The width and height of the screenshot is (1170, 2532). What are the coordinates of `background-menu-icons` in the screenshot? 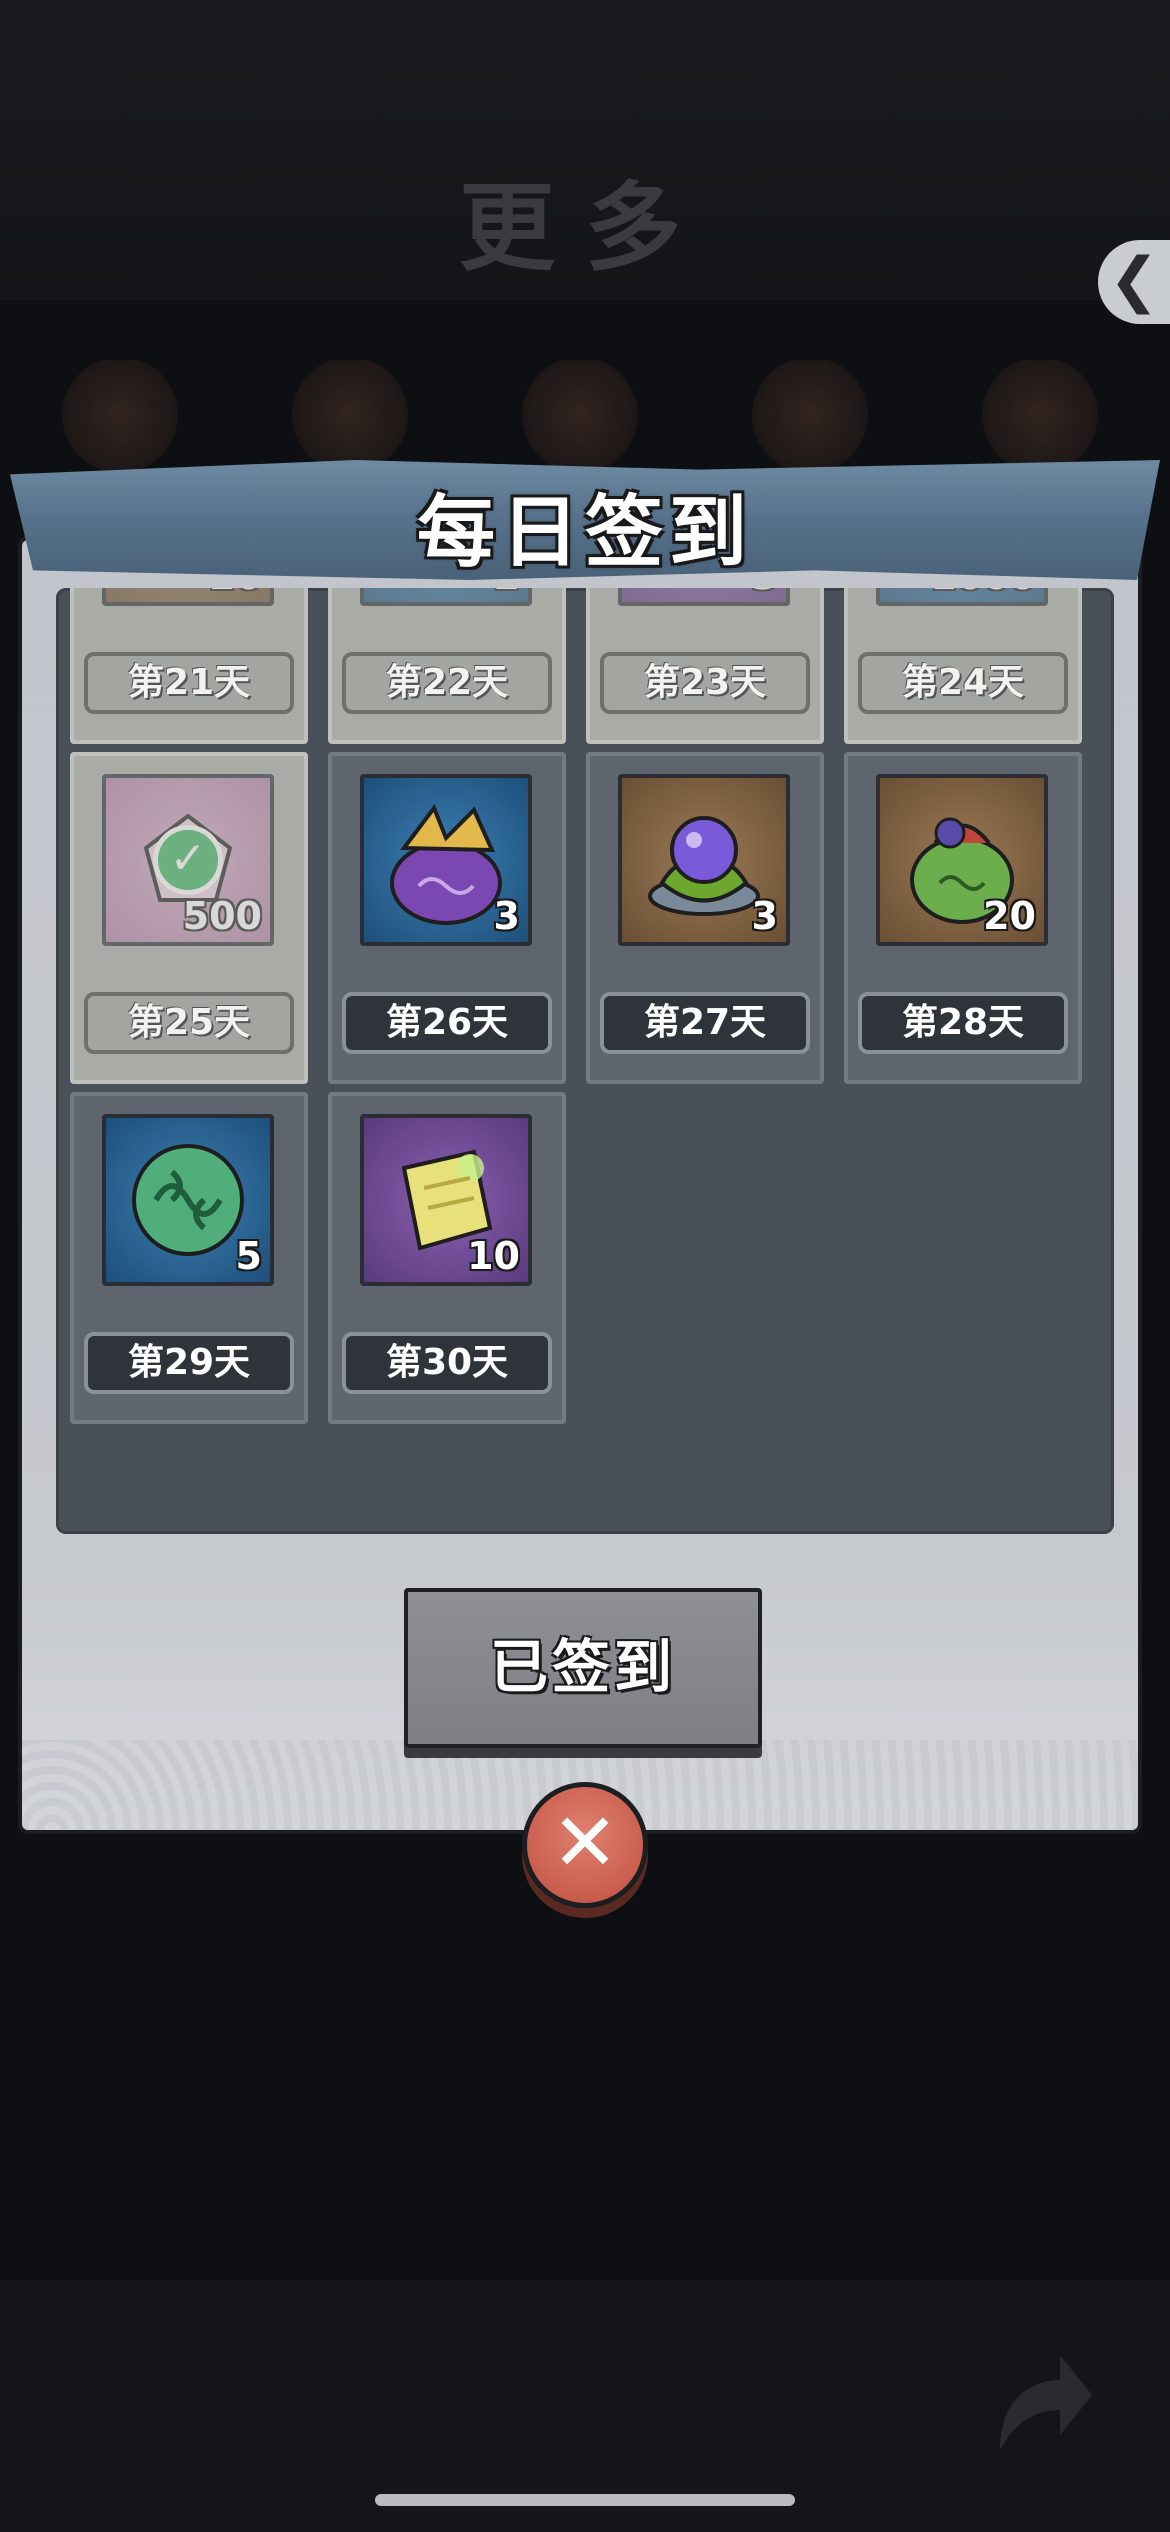 It's located at (590, 420).